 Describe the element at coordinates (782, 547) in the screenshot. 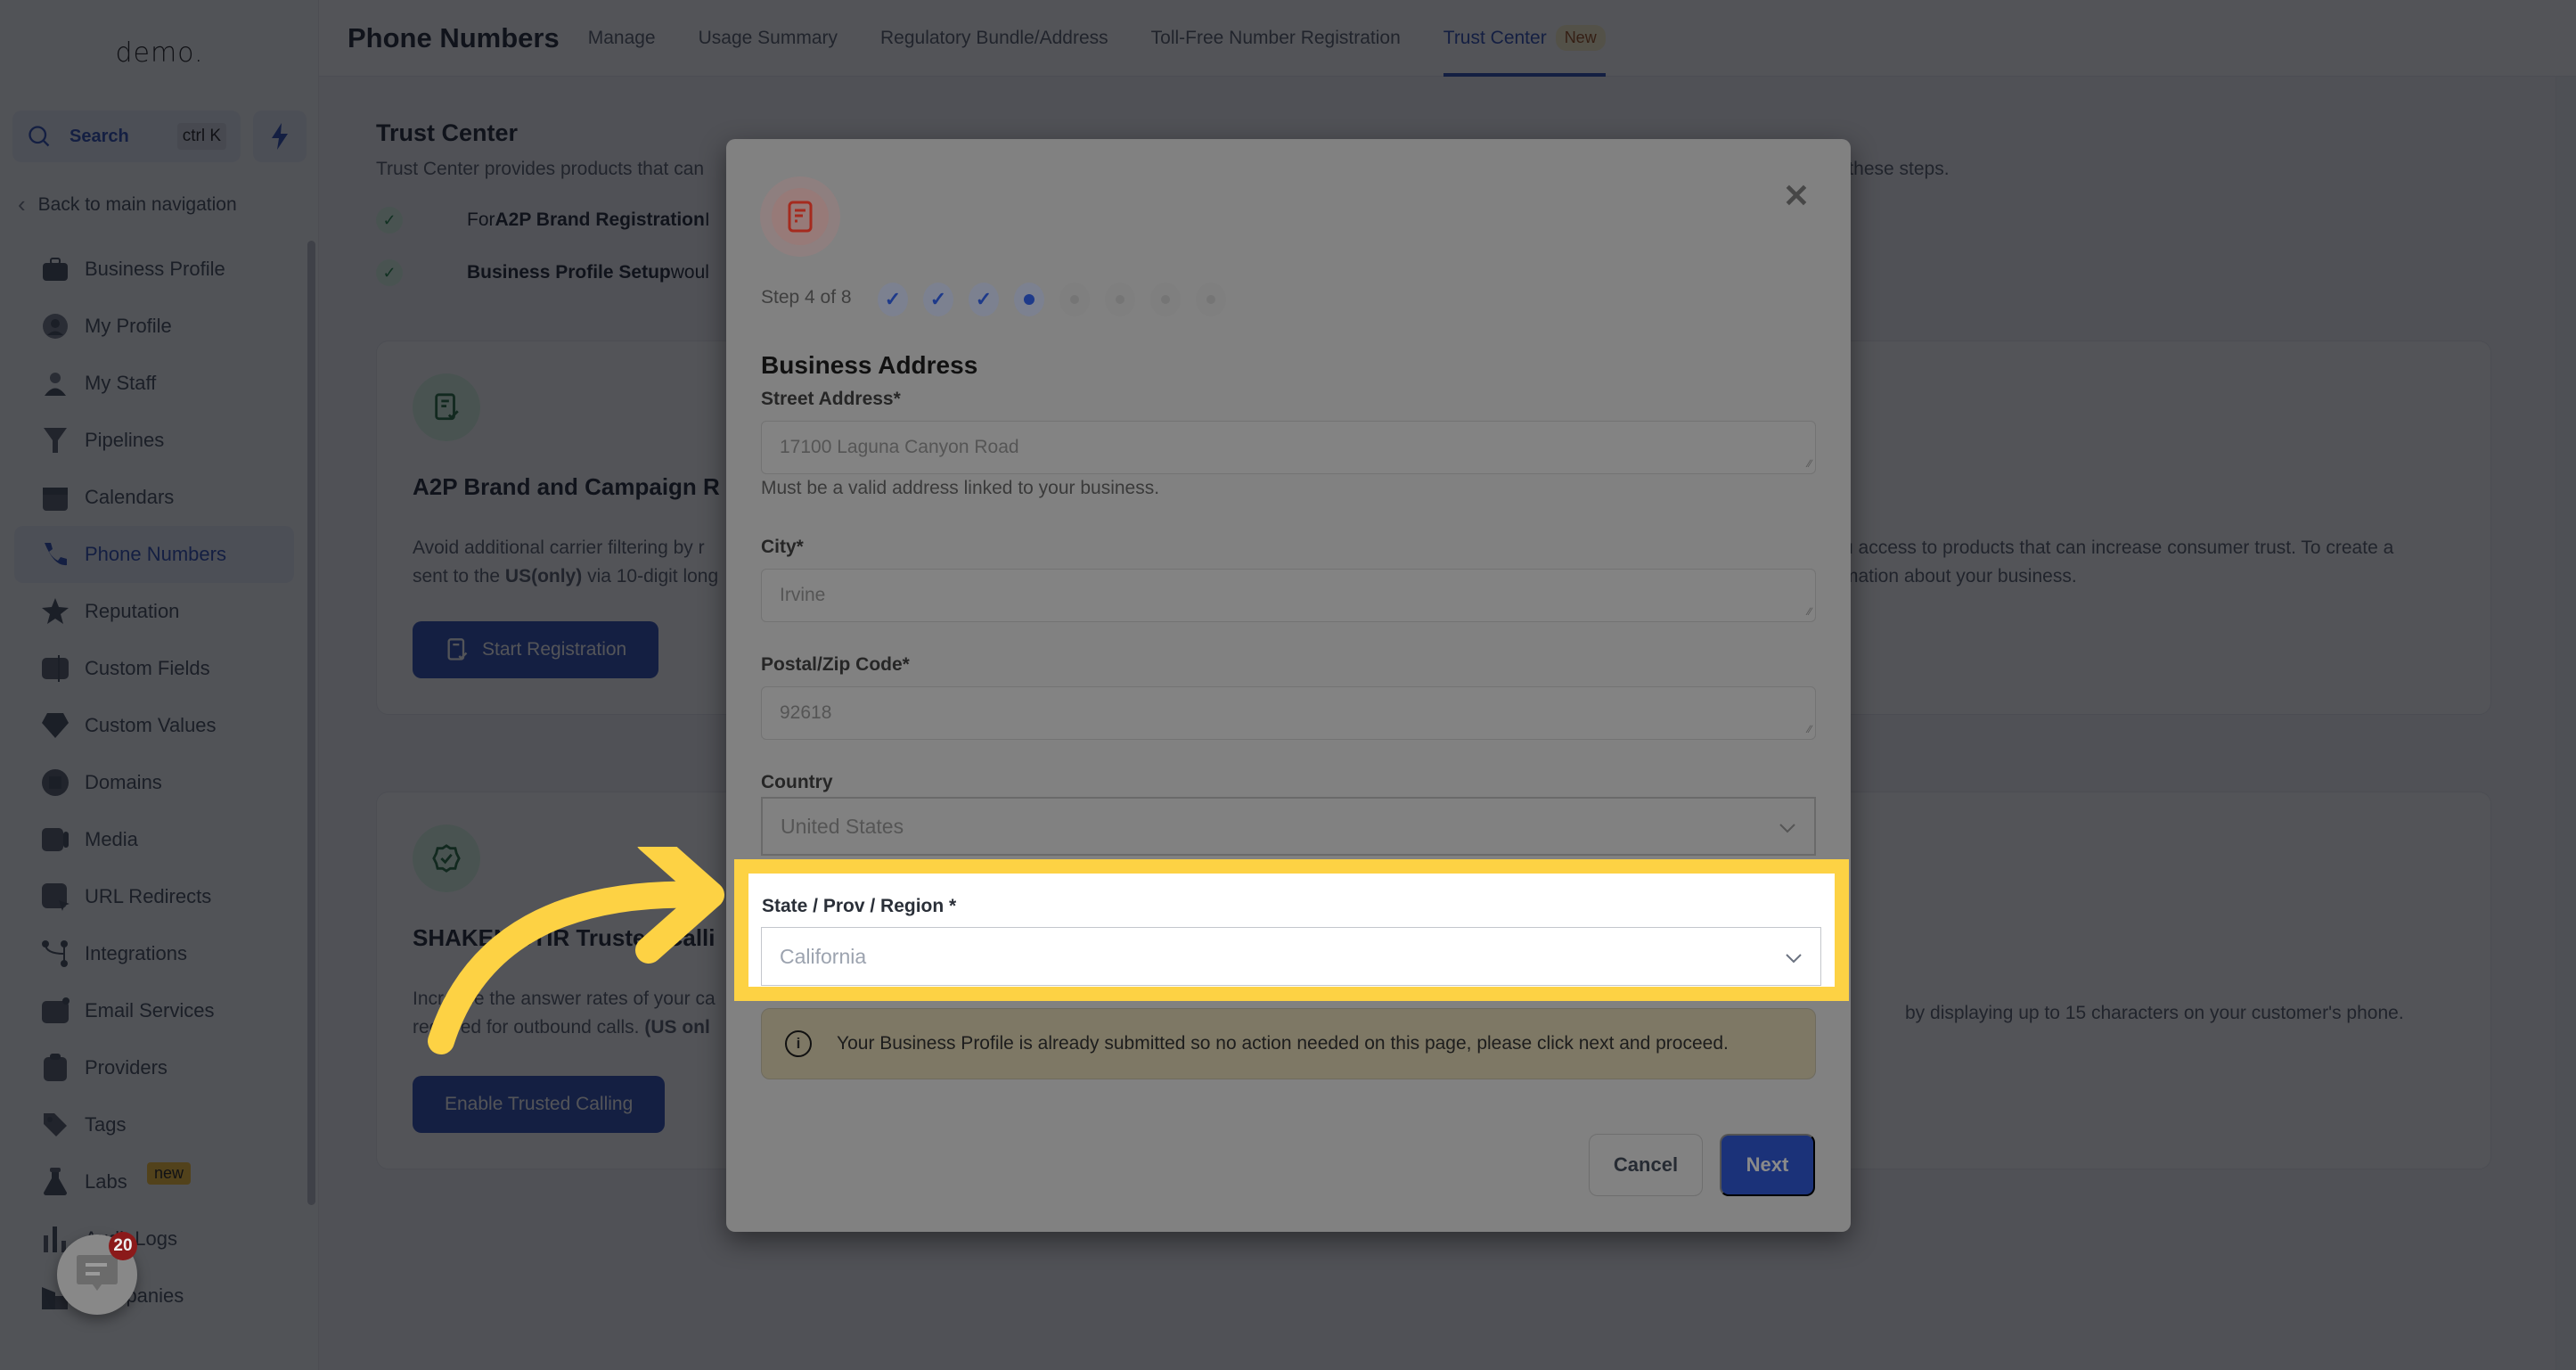

I see `city-label: City*` at that location.